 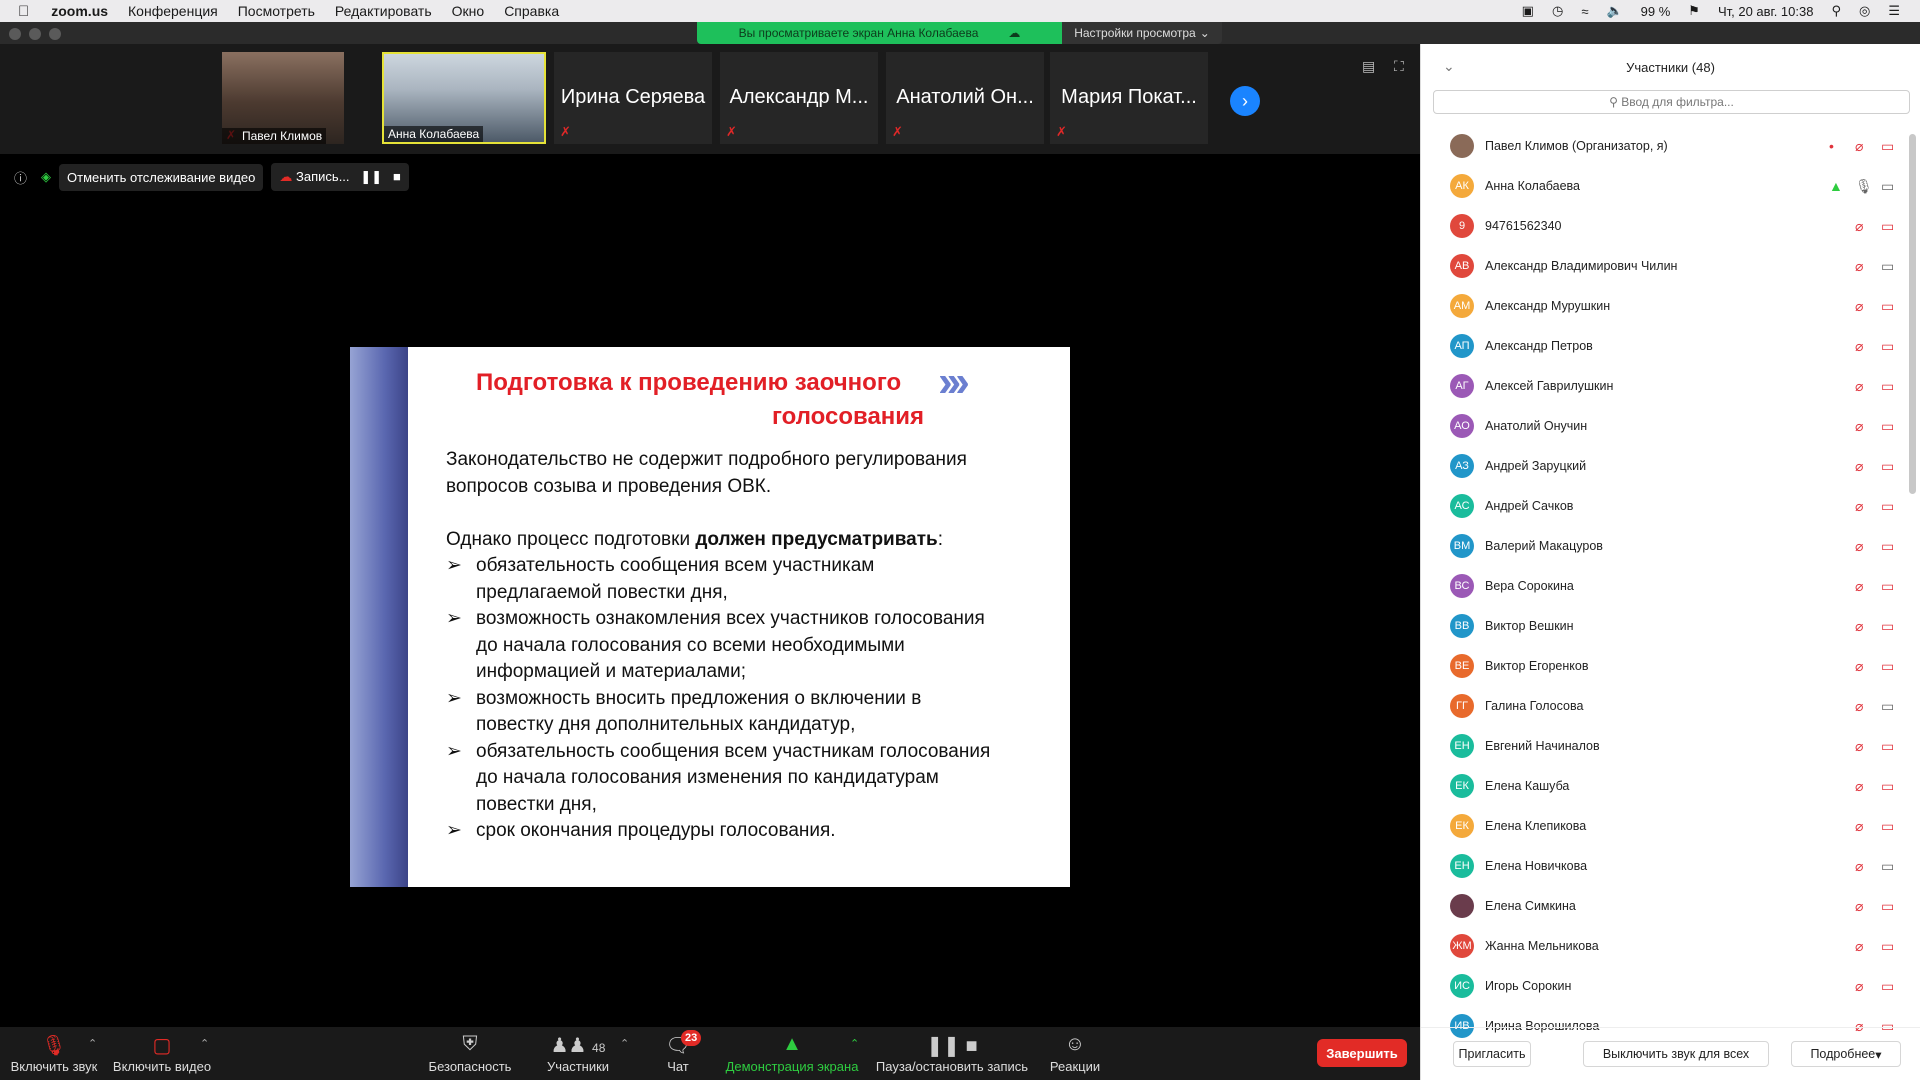 I want to click on menu-edit: Редактировать, so click(x=383, y=11).